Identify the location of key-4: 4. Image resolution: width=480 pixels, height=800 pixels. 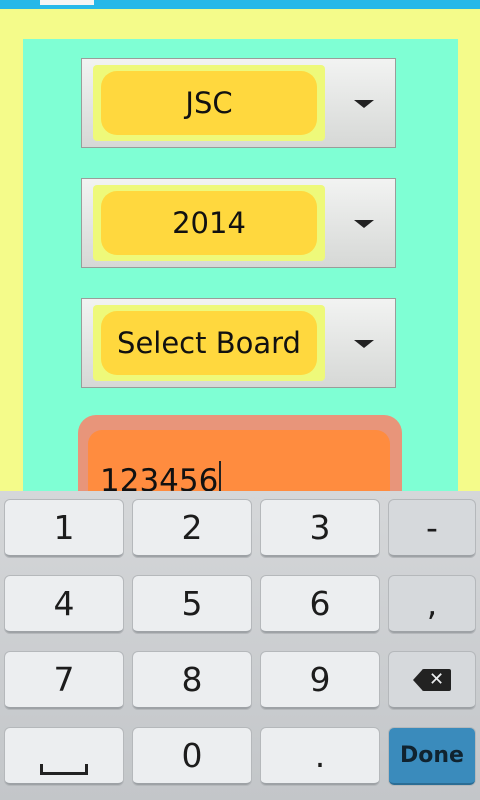
(64, 604).